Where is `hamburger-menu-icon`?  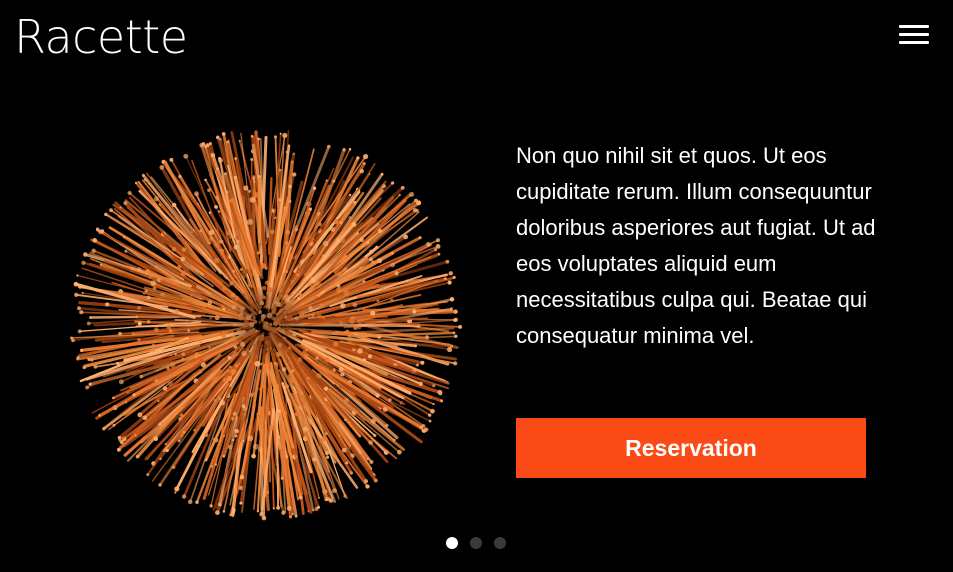
hamburger-menu-icon is located at coordinates (915, 36).